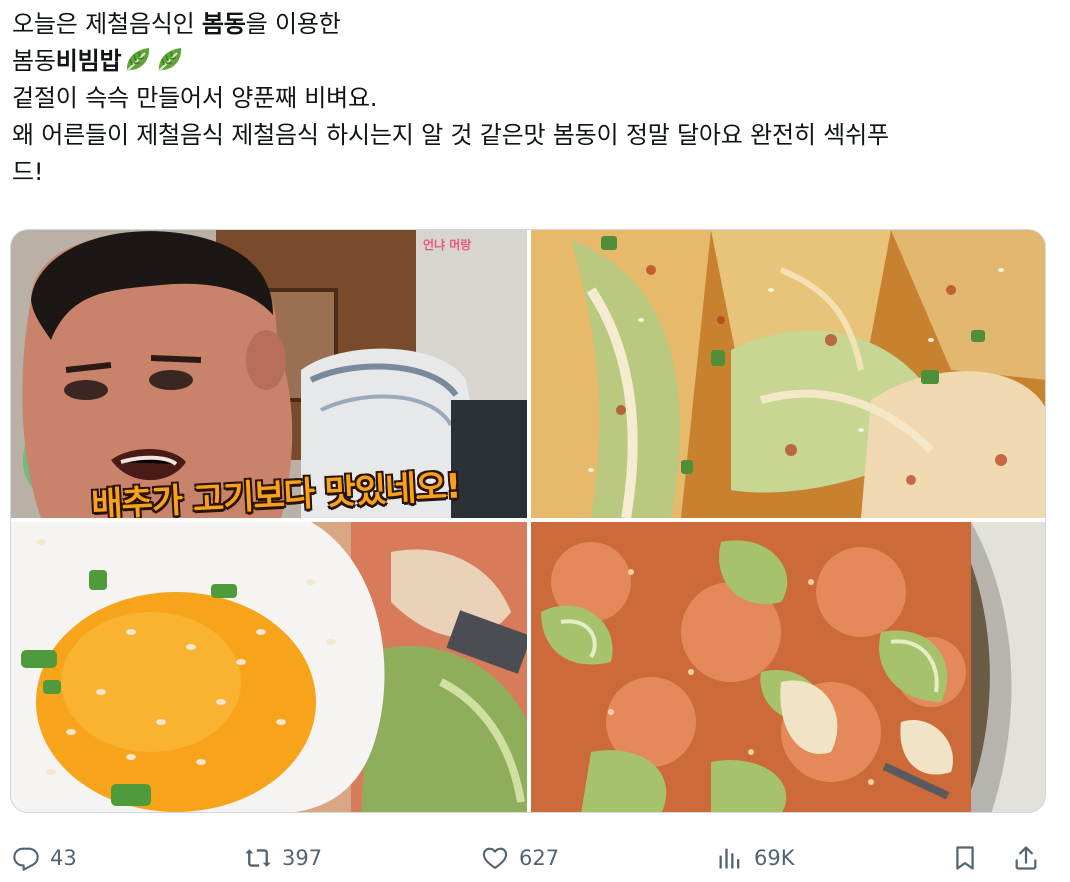 The width and height of the screenshot is (1070, 882). I want to click on bookmark-button, so click(970, 858).